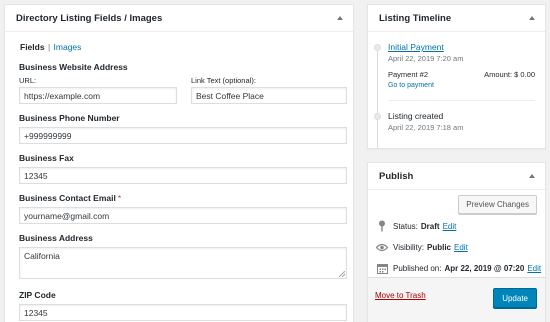 Image resolution: width=550 pixels, height=322 pixels. I want to click on email-input, so click(183, 215).